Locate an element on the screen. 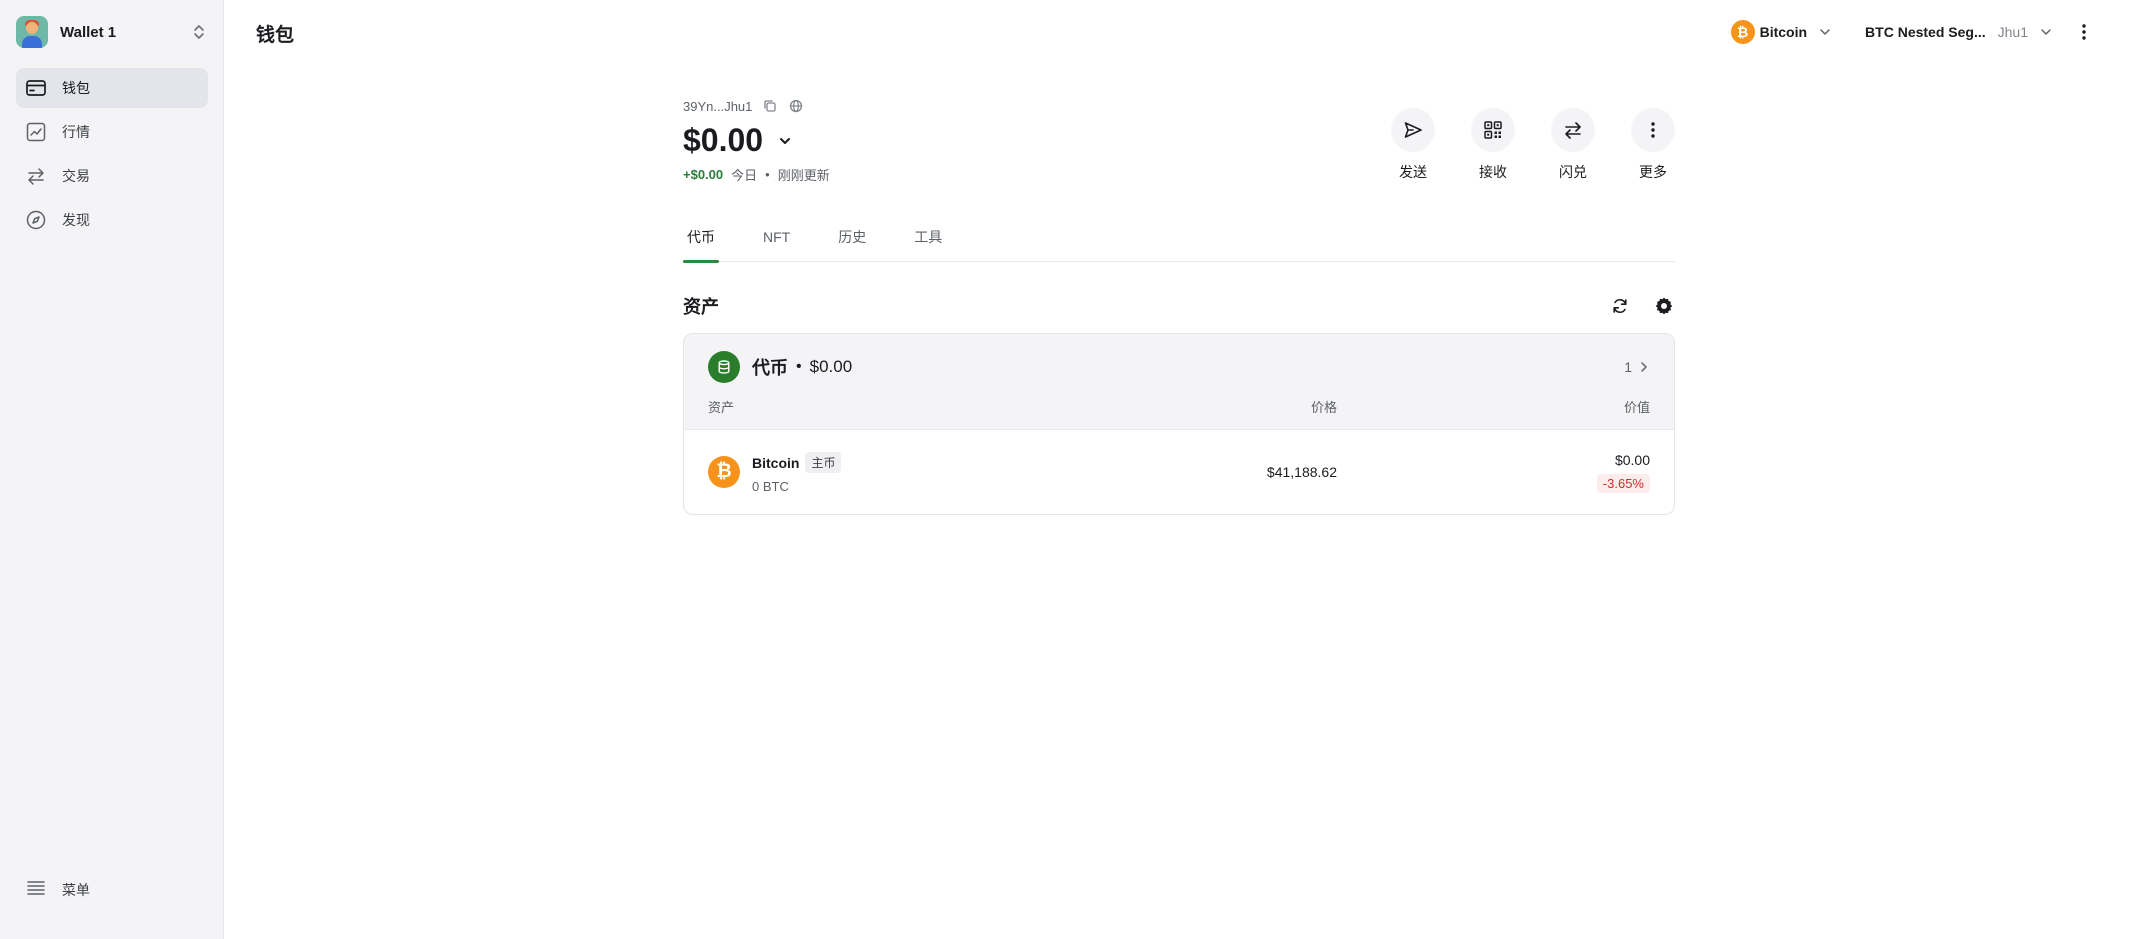 The height and width of the screenshot is (939, 2134). asset-value: $0.00 is located at coordinates (1632, 460).